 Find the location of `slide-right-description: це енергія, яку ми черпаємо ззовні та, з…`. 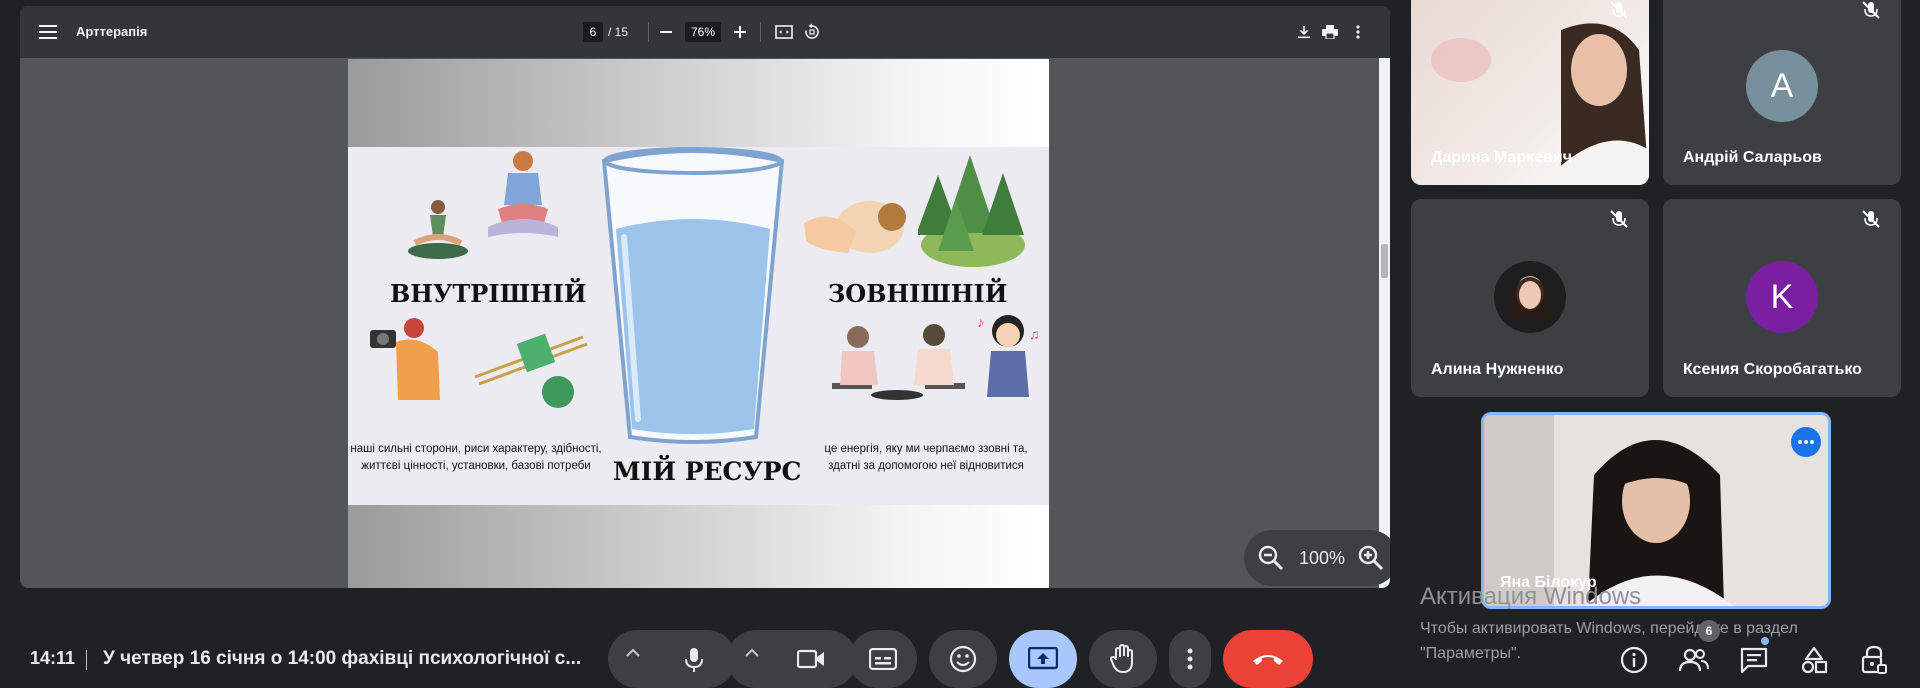

slide-right-description: це енергія, яку ми черпаємо ззовні та, з… is located at coordinates (926, 458).